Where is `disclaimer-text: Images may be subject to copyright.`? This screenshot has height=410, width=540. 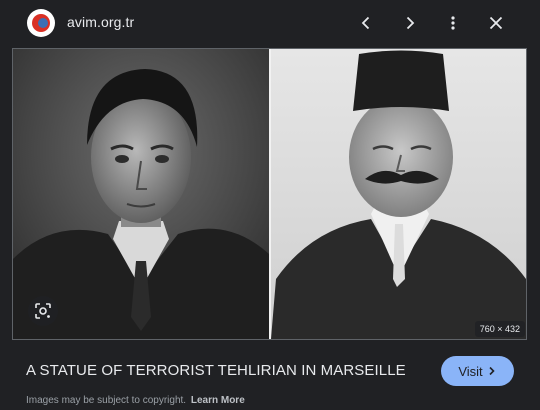 disclaimer-text: Images may be subject to copyright. is located at coordinates (106, 400).